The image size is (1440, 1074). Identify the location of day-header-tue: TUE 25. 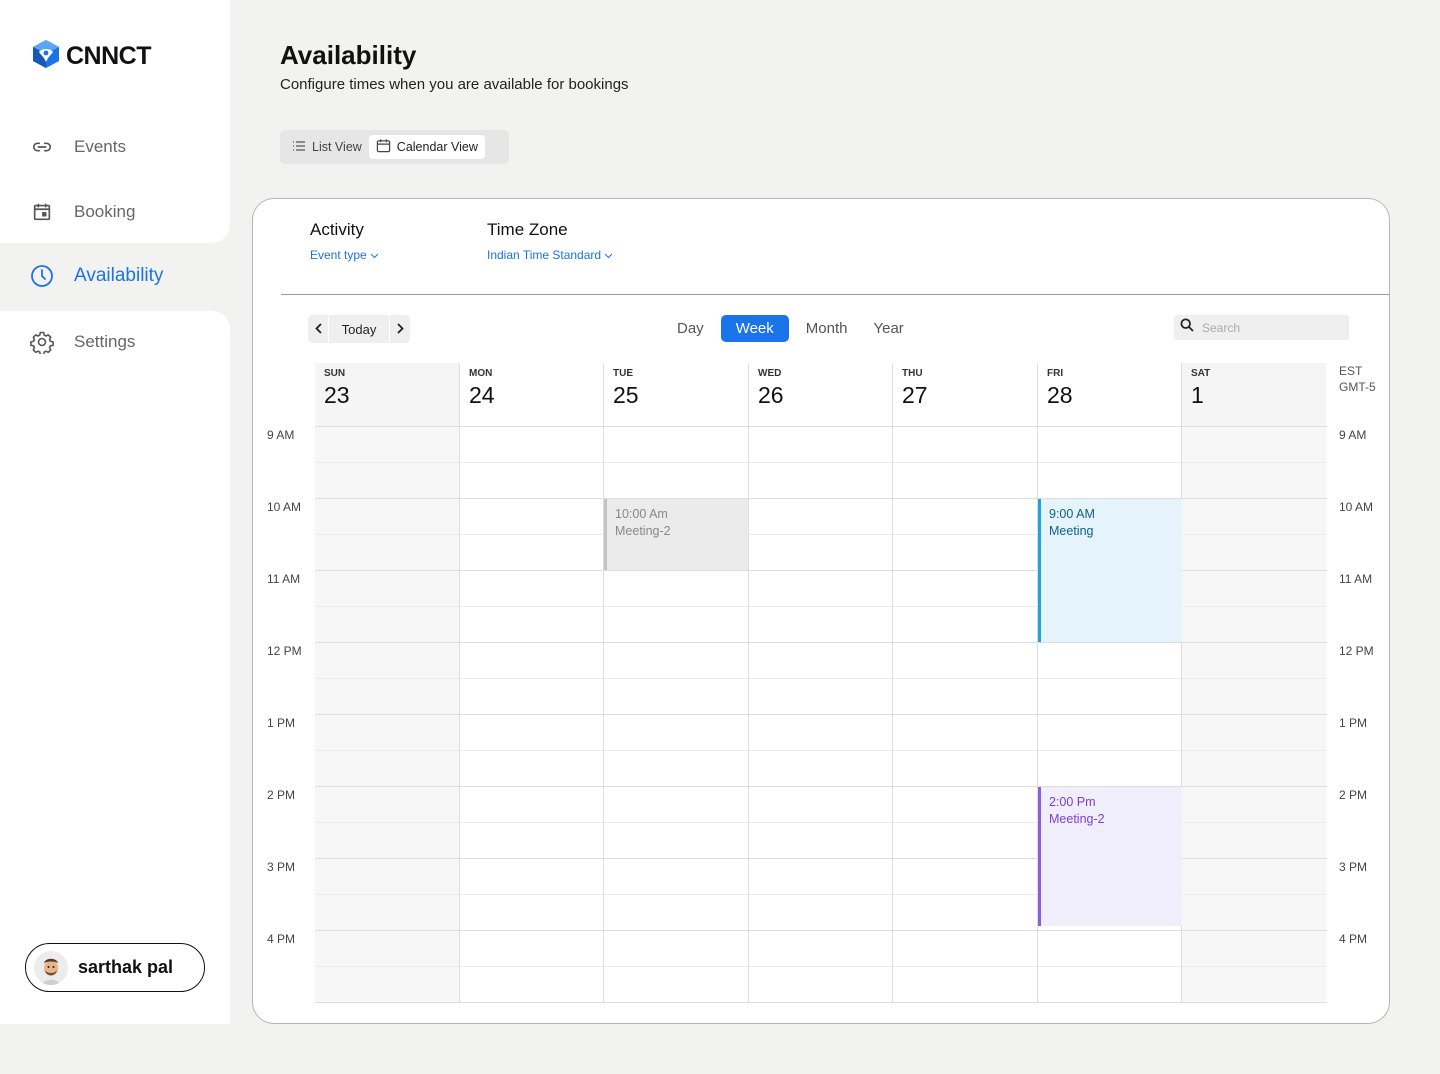
(676, 394).